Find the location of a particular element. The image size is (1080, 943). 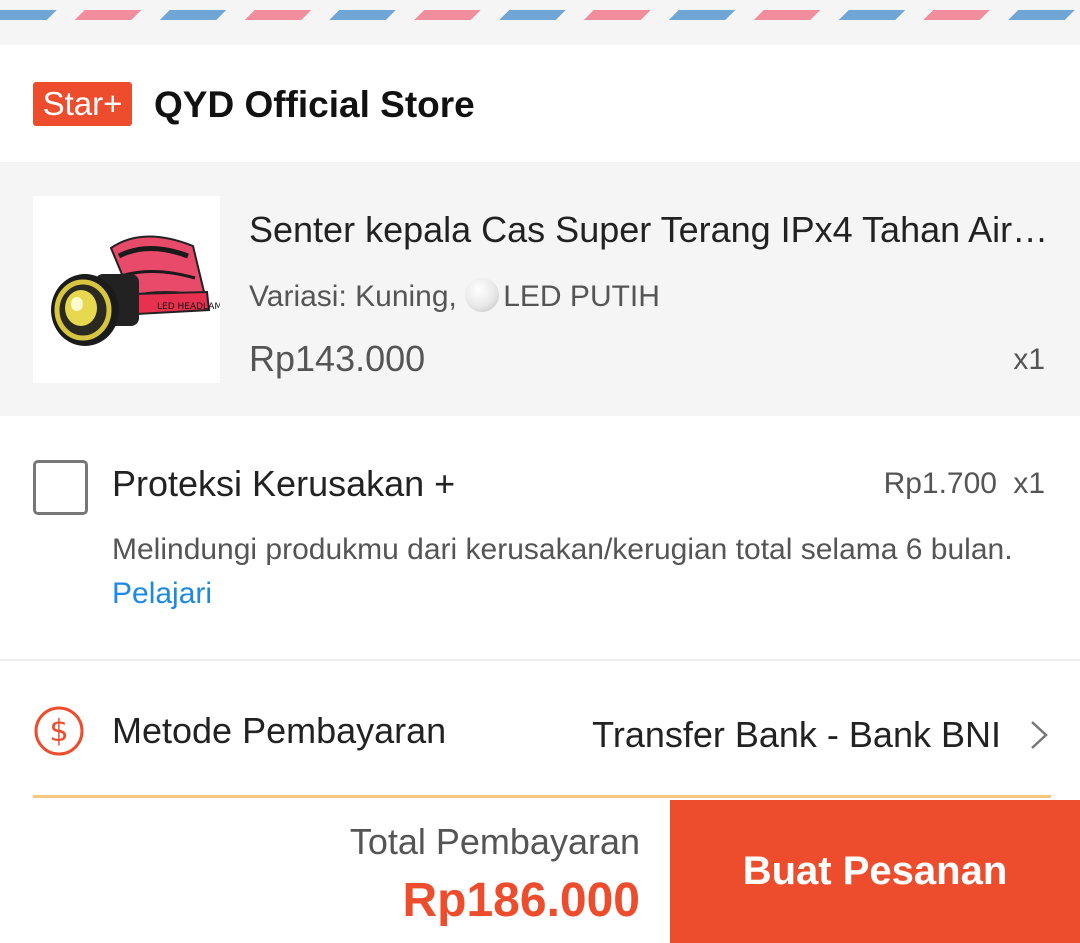

store-header: Star+ QYD Official Store is located at coordinates (540, 103).